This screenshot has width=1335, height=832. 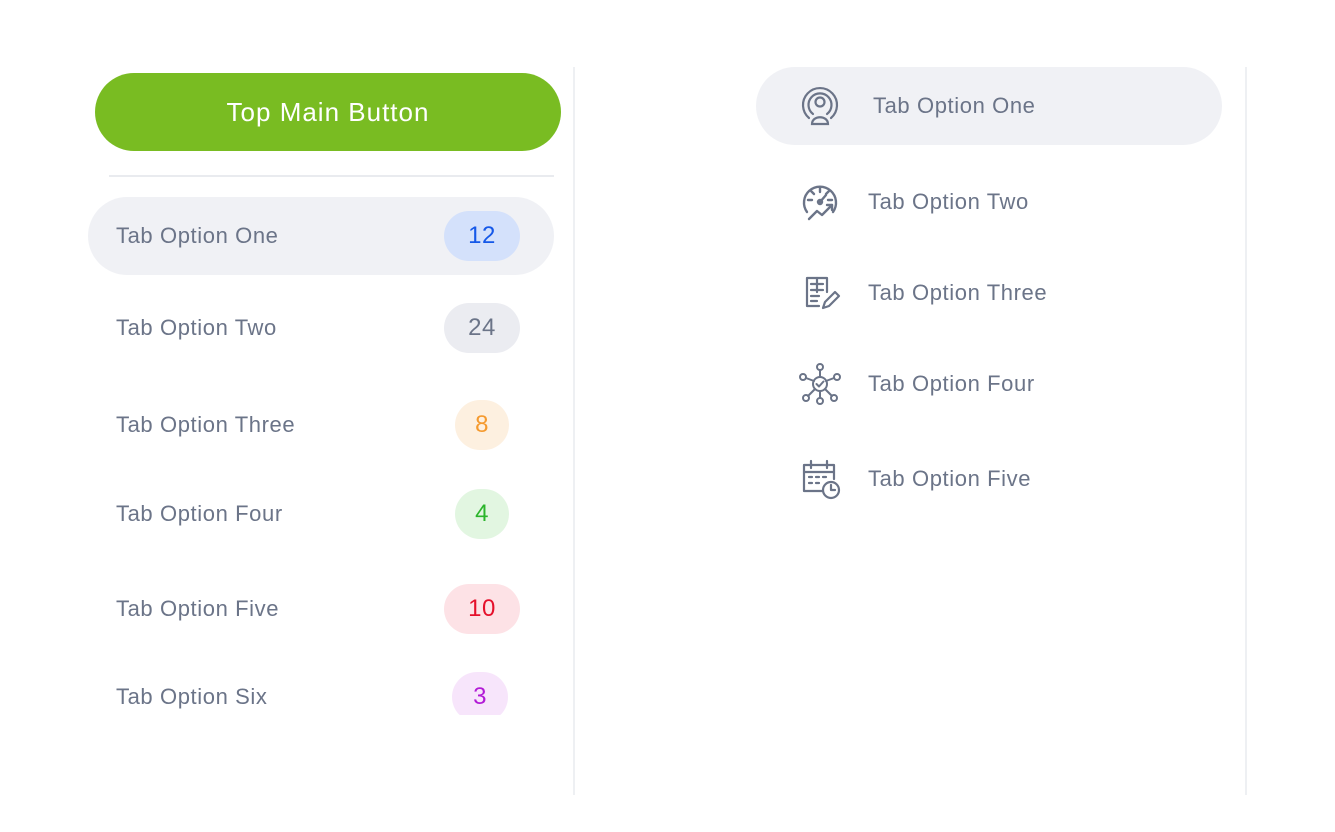 What do you see at coordinates (321, 328) in the screenshot?
I see `left-tab-two: Tab Option Two 24` at bounding box center [321, 328].